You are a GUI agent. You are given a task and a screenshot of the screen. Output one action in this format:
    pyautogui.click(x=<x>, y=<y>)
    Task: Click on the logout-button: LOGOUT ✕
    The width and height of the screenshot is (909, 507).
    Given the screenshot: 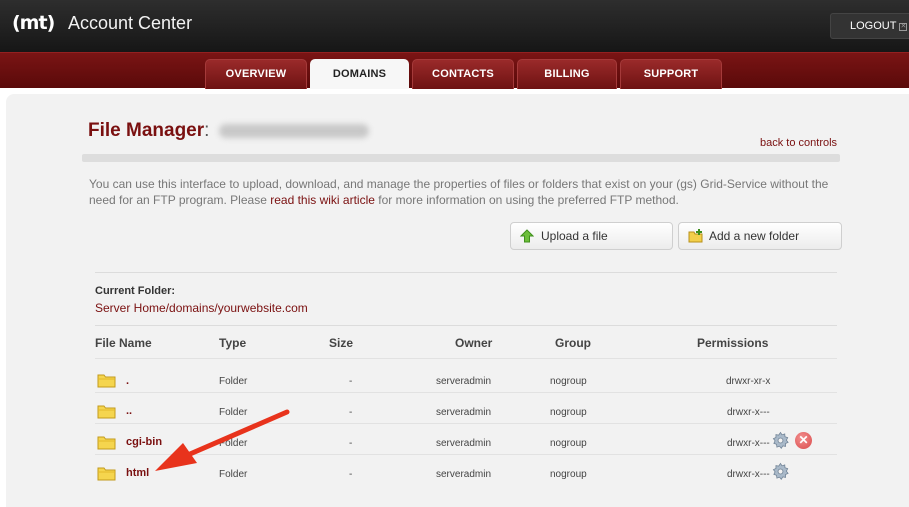 What is the action you would take?
    pyautogui.click(x=869, y=26)
    